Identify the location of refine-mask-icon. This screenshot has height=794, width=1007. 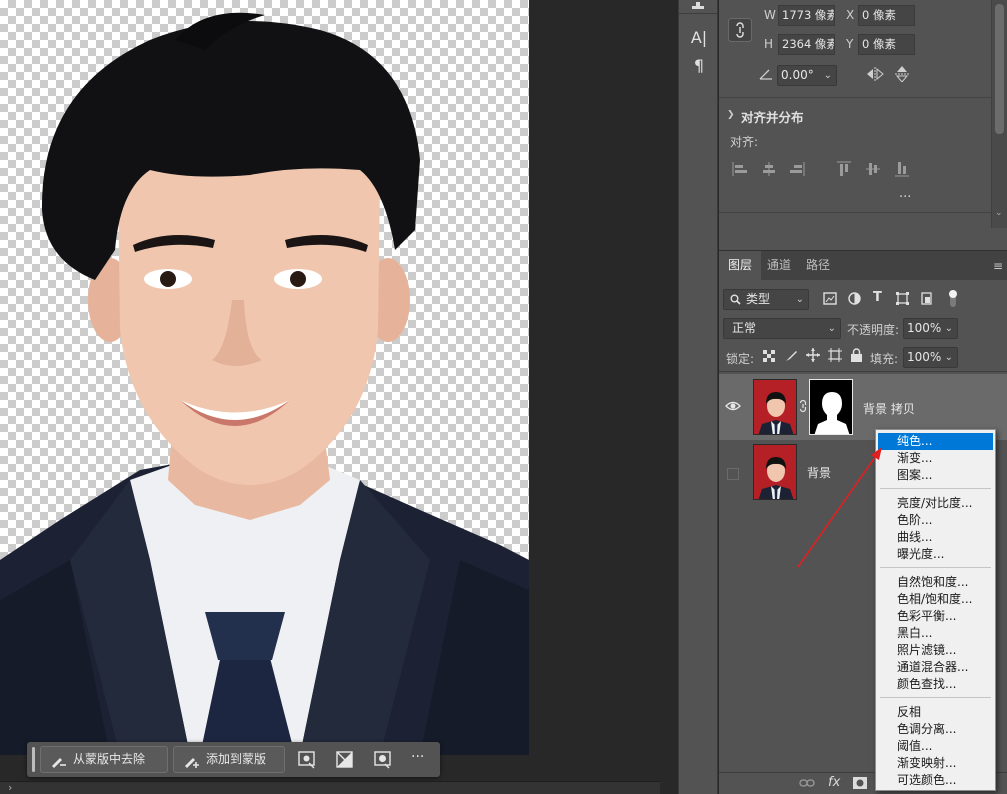
(306, 759).